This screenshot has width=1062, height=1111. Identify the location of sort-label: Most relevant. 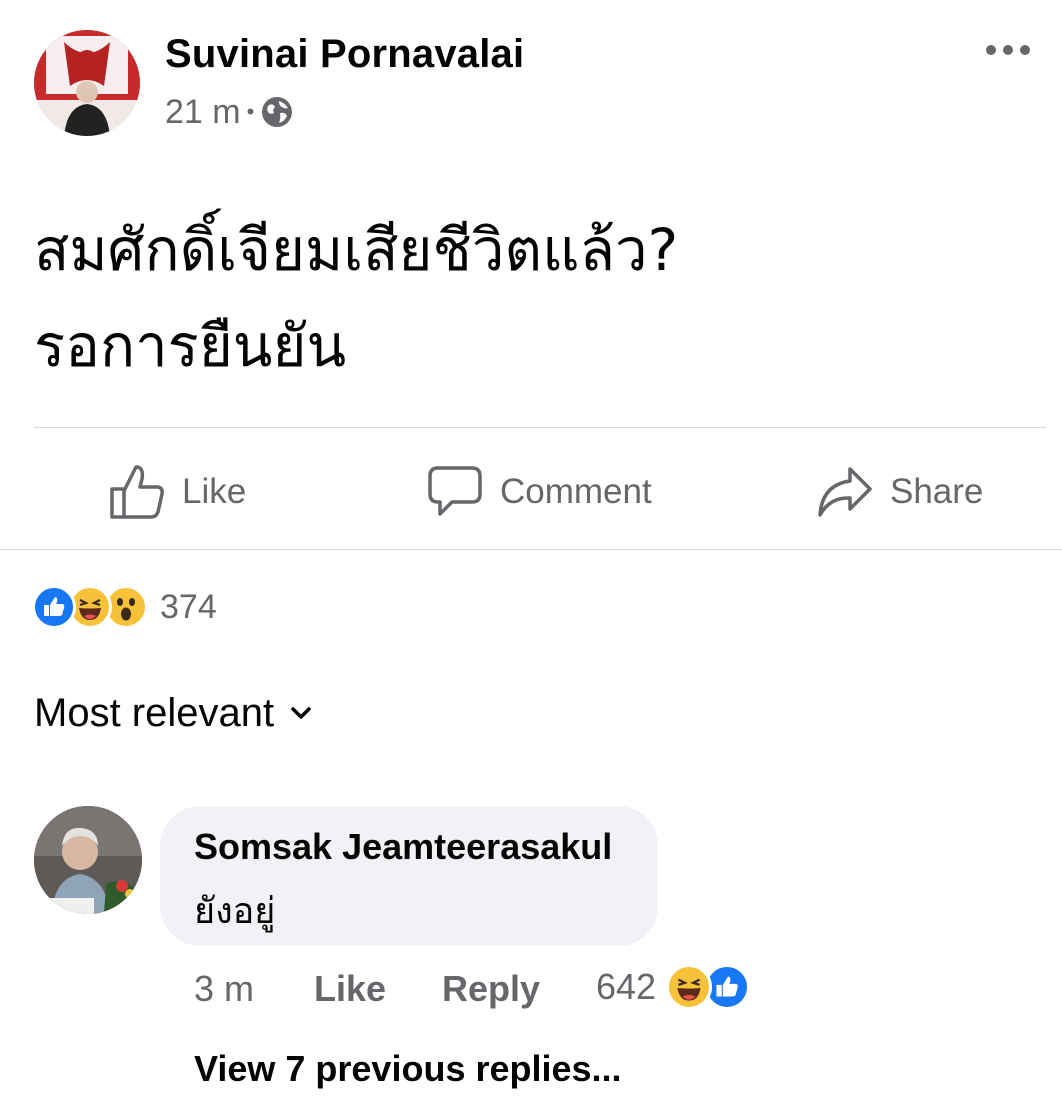
(154, 712).